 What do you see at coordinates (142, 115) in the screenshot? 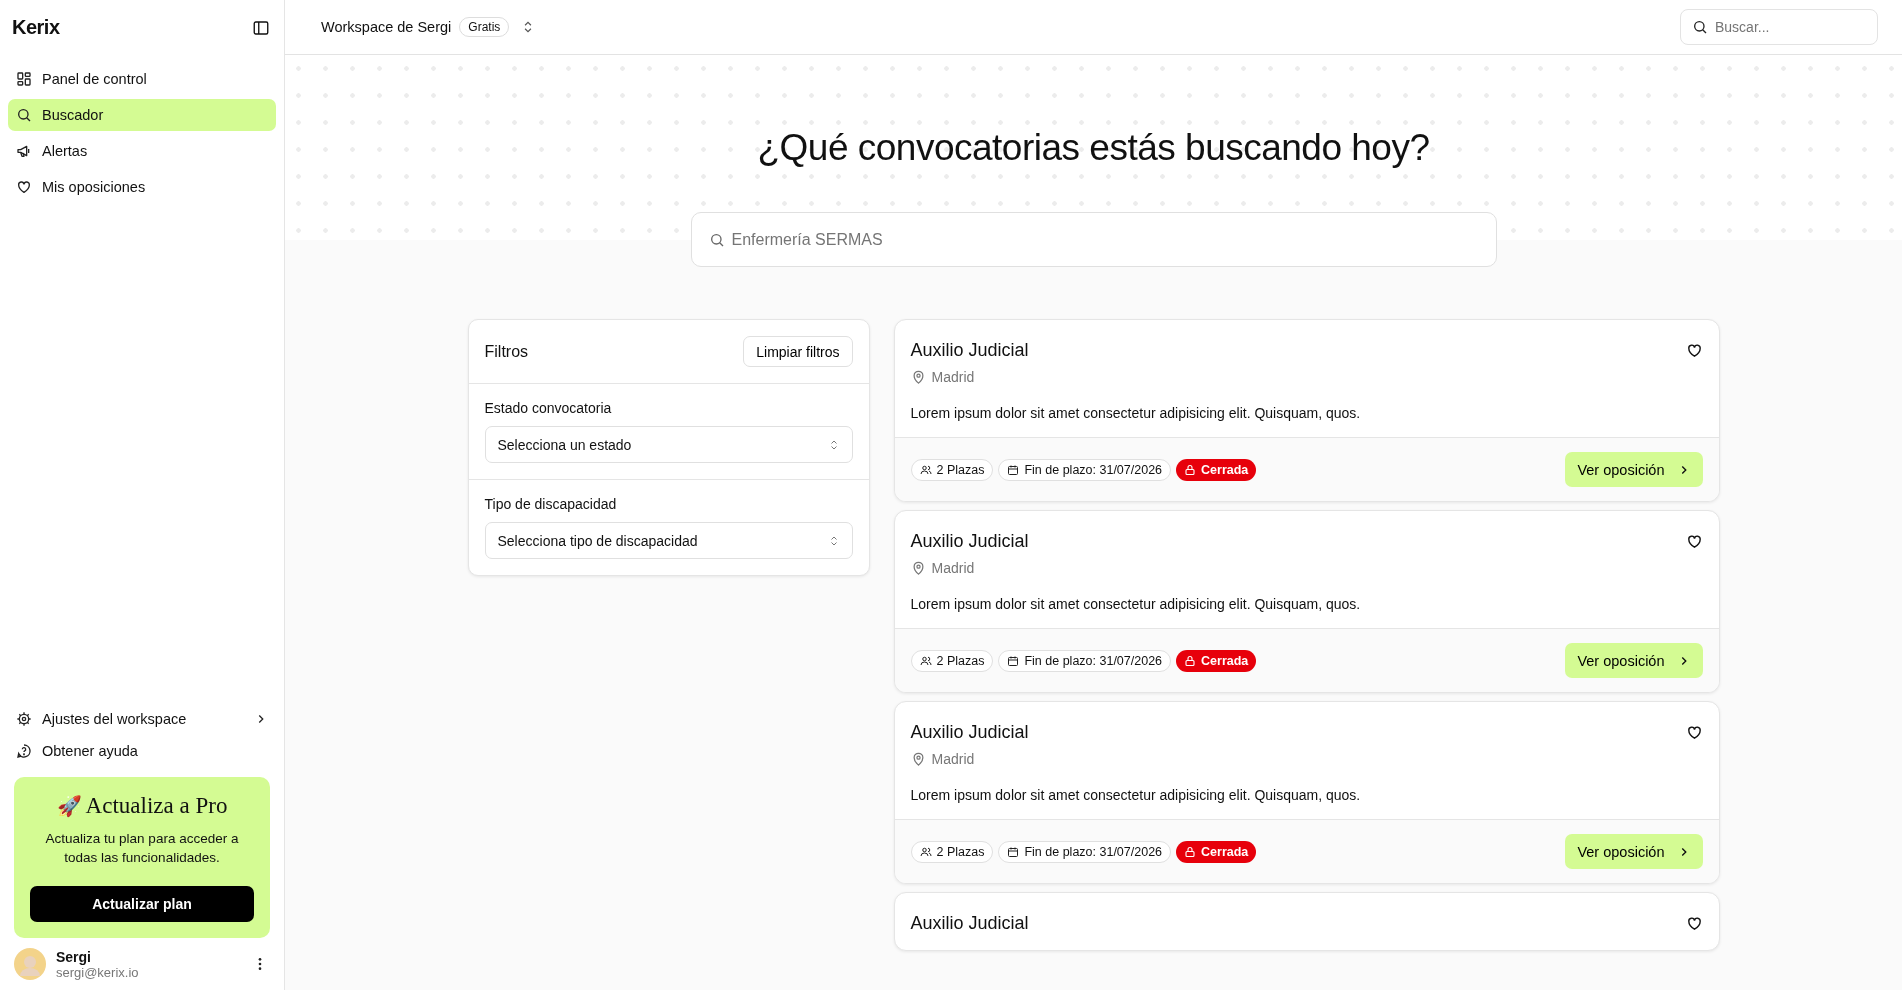
I see `nav-item: Buscador` at bounding box center [142, 115].